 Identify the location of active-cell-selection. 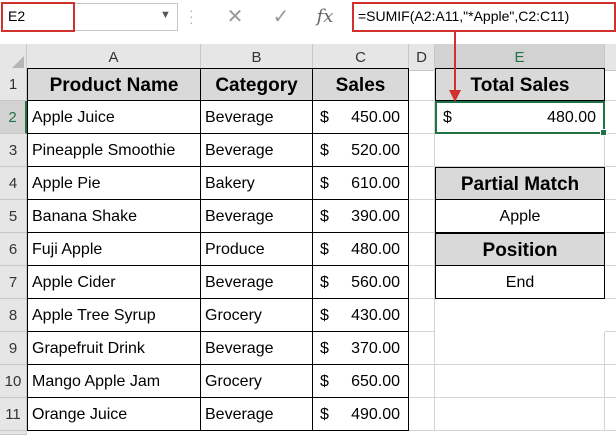
(520, 117).